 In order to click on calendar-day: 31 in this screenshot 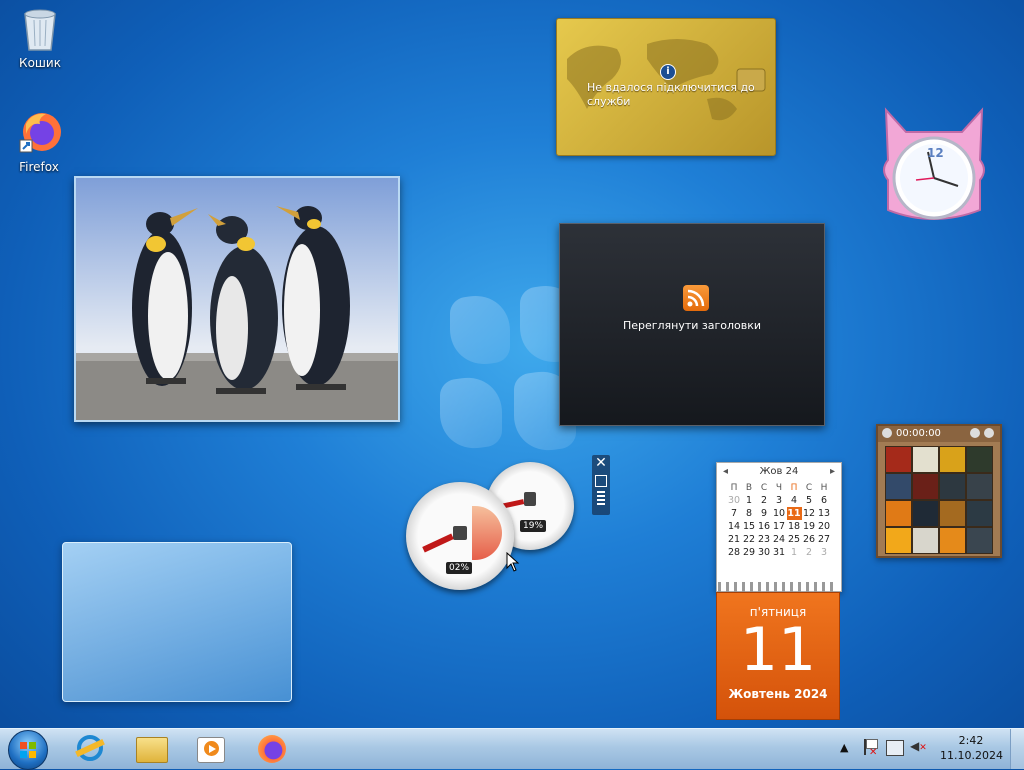, I will do `click(779, 552)`.